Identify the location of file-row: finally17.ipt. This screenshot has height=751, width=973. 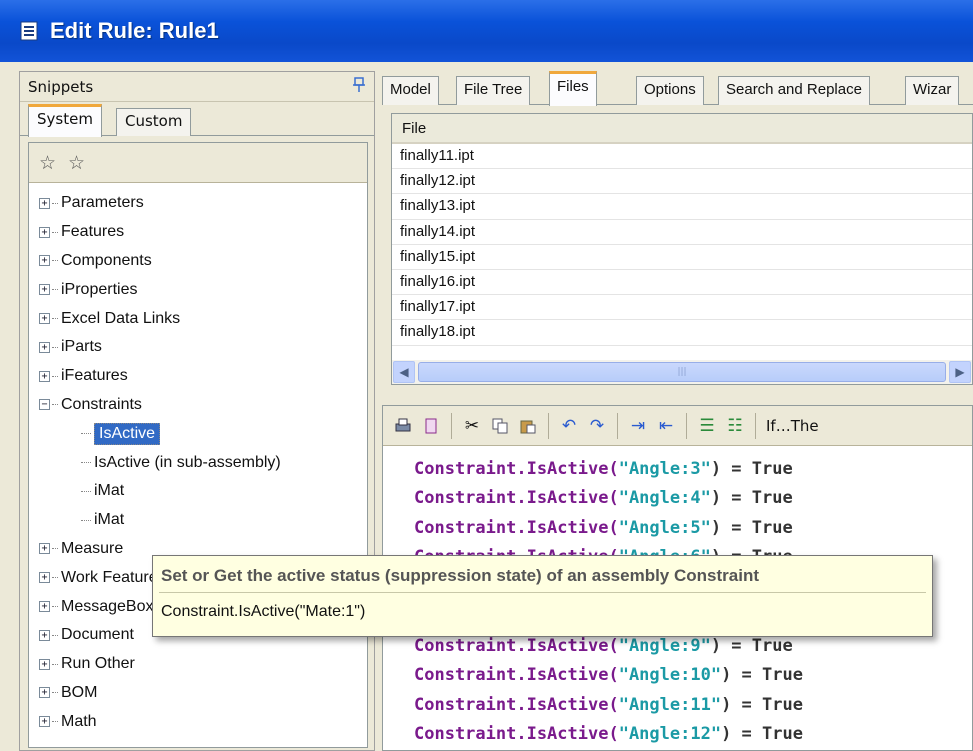
(682, 308).